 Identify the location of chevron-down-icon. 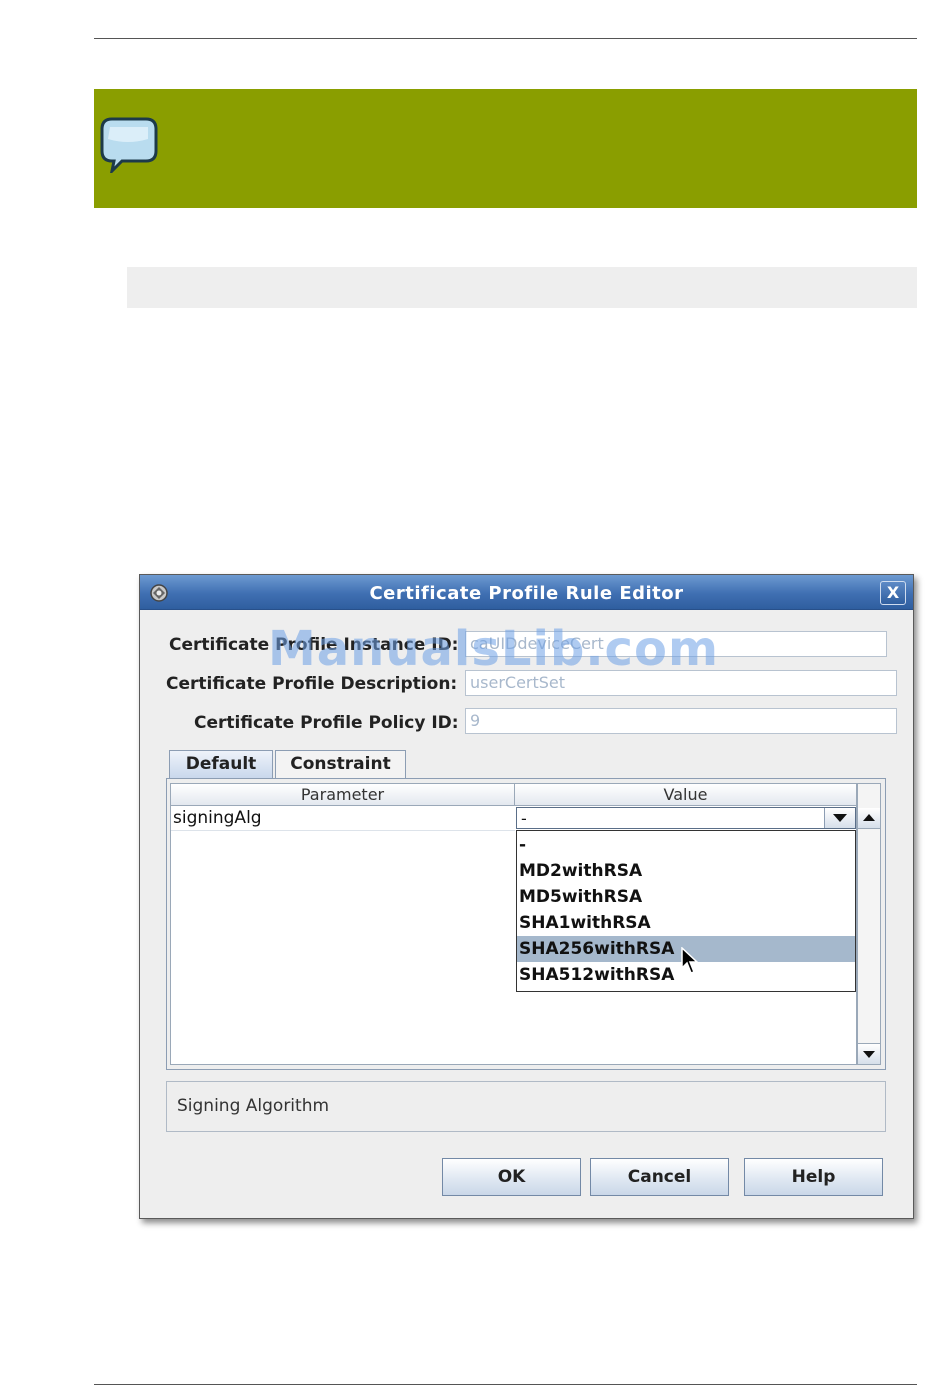
(839, 818).